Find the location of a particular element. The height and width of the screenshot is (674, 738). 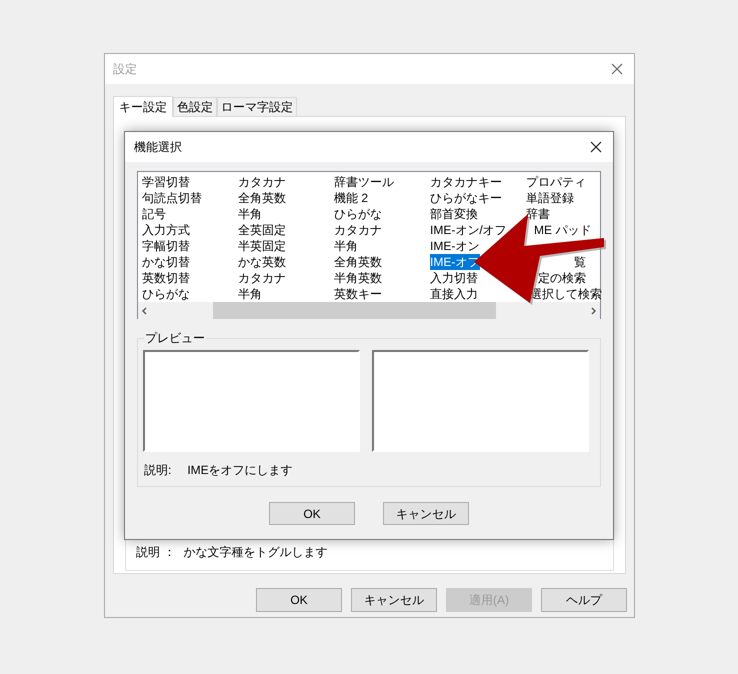

list-item: 学習切替 is located at coordinates (166, 182).